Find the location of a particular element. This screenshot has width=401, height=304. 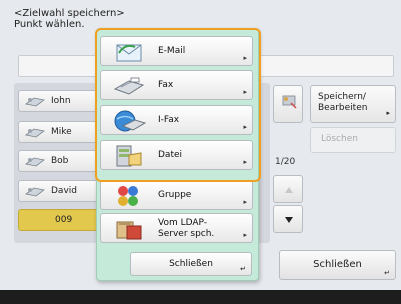

screen-title: <Zielwahl speichern> is located at coordinates (69, 13).